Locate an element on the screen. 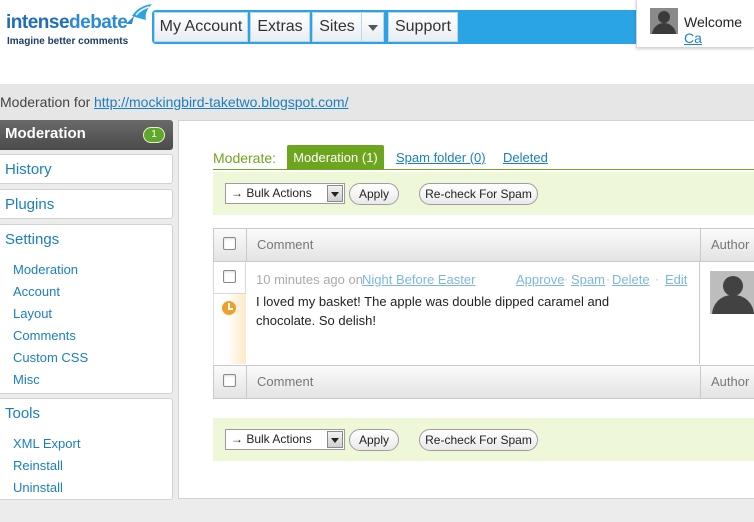 This screenshot has width=754, height=522. bulk-actions-select-top: → Bulk Actions is located at coordinates (285, 193).